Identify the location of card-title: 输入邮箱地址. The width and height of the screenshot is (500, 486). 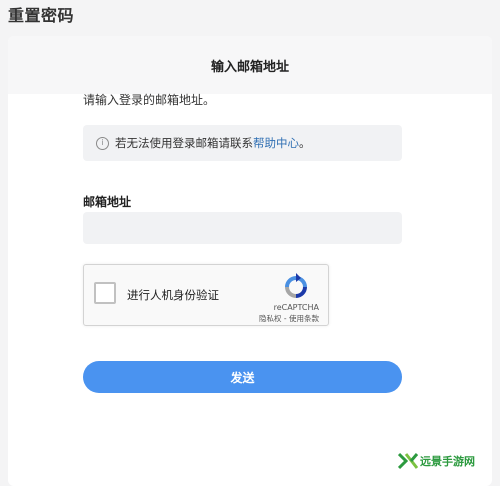
(249, 67).